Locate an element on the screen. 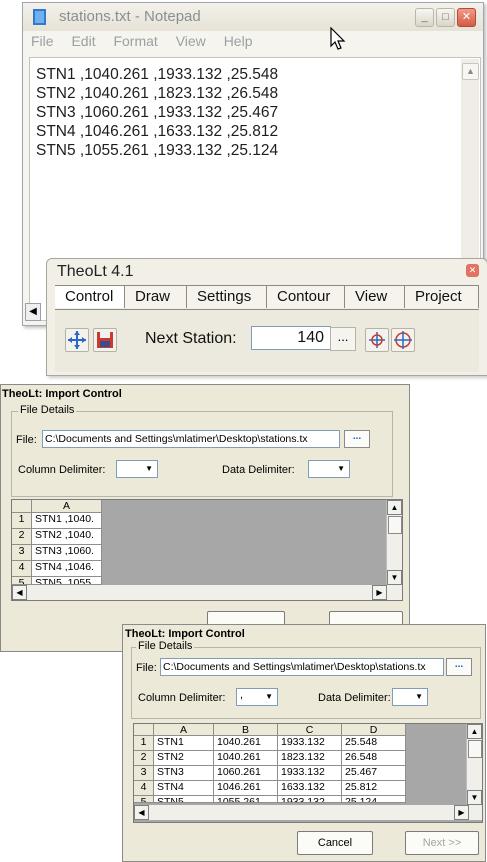  row-header: 3 is located at coordinates (144, 773).